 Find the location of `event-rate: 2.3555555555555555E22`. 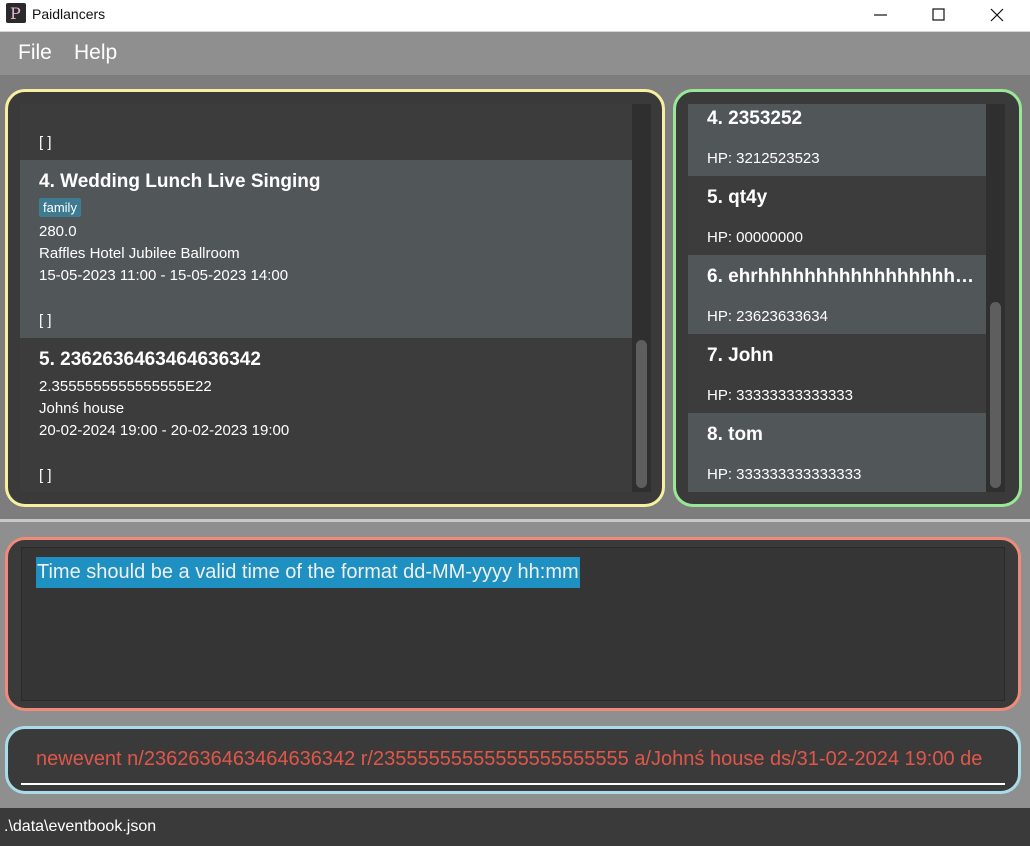

event-rate: 2.3555555555555555E22 is located at coordinates (125, 386).